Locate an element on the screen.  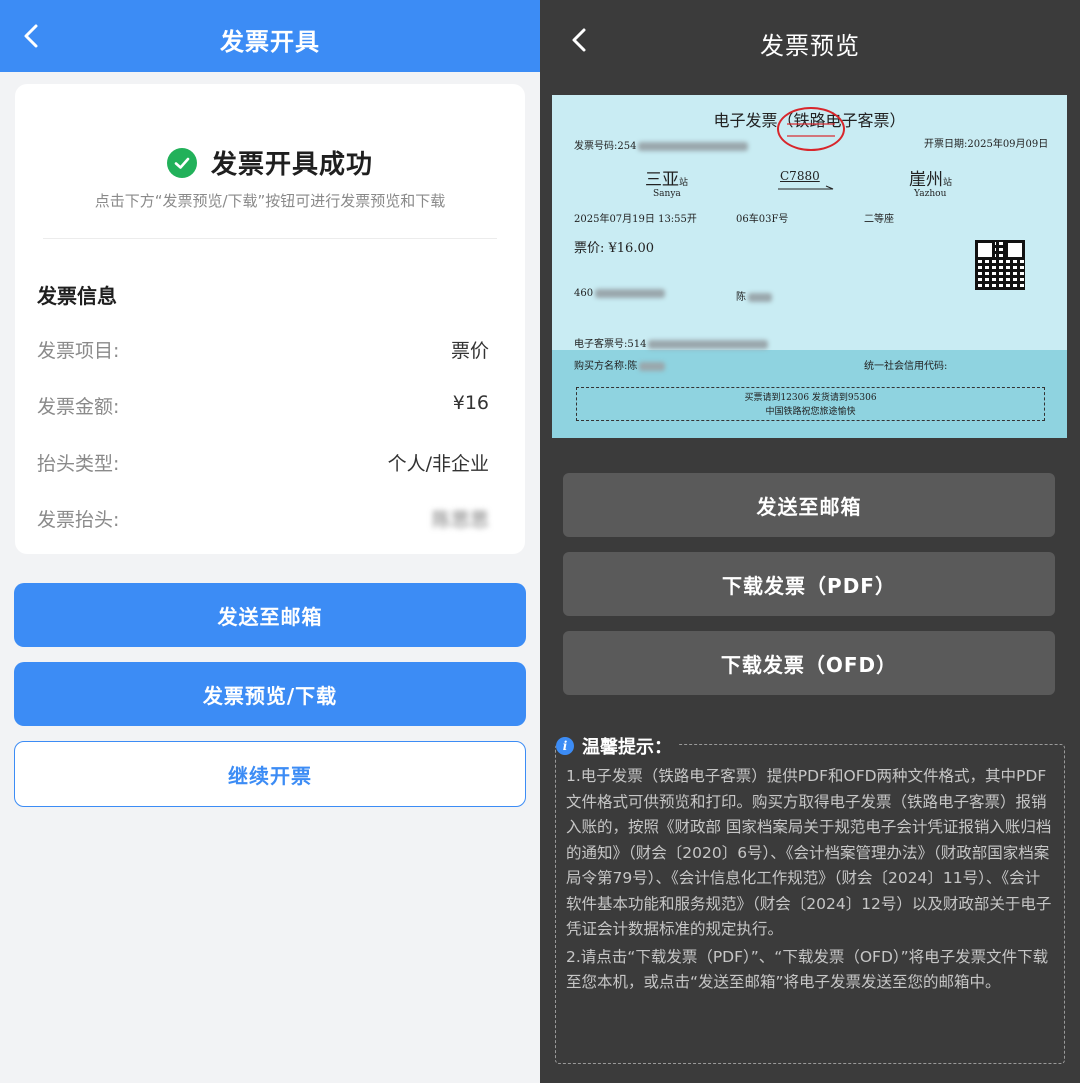
direction-arrow-icon is located at coordinates (806, 187).